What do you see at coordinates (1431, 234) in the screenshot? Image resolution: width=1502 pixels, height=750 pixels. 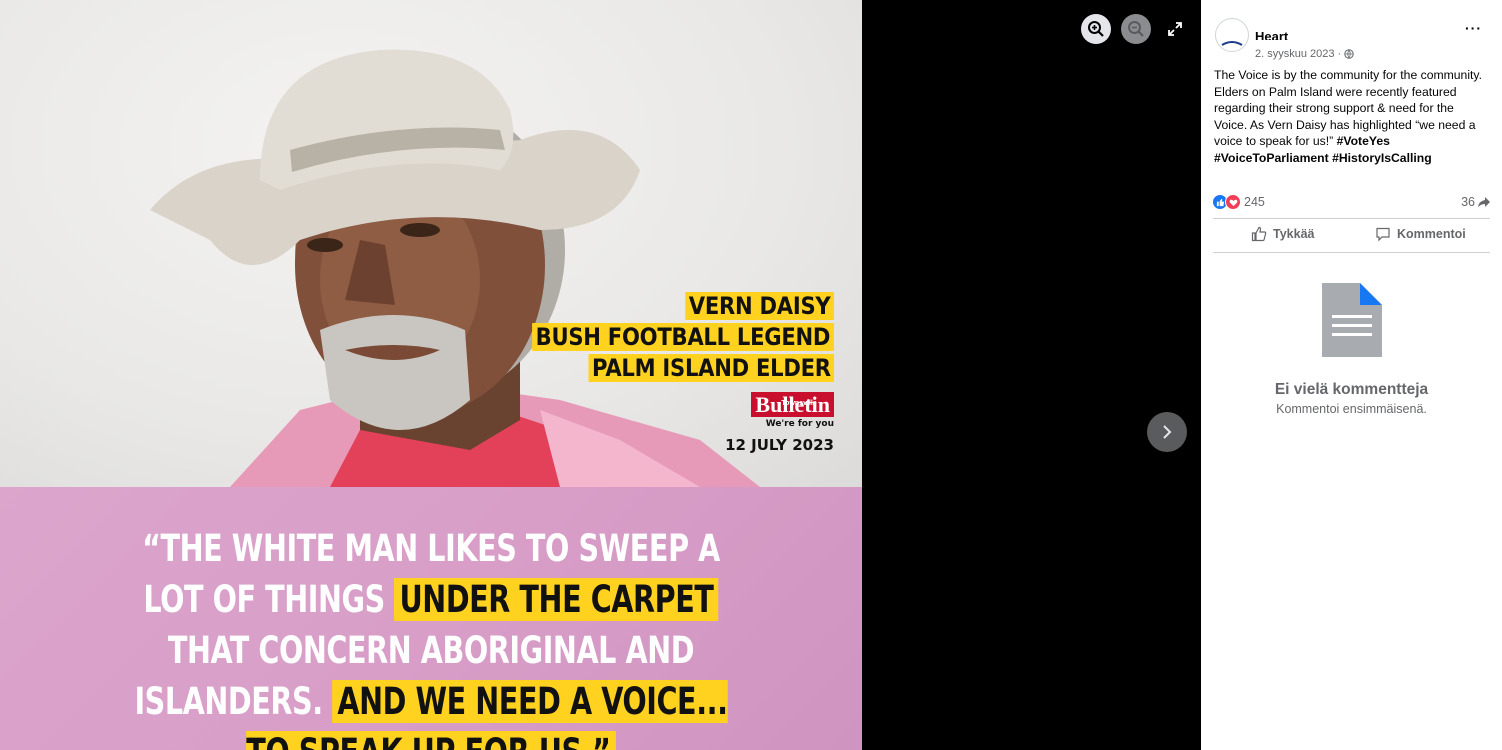 I see `comment-label: Kommentoi` at bounding box center [1431, 234].